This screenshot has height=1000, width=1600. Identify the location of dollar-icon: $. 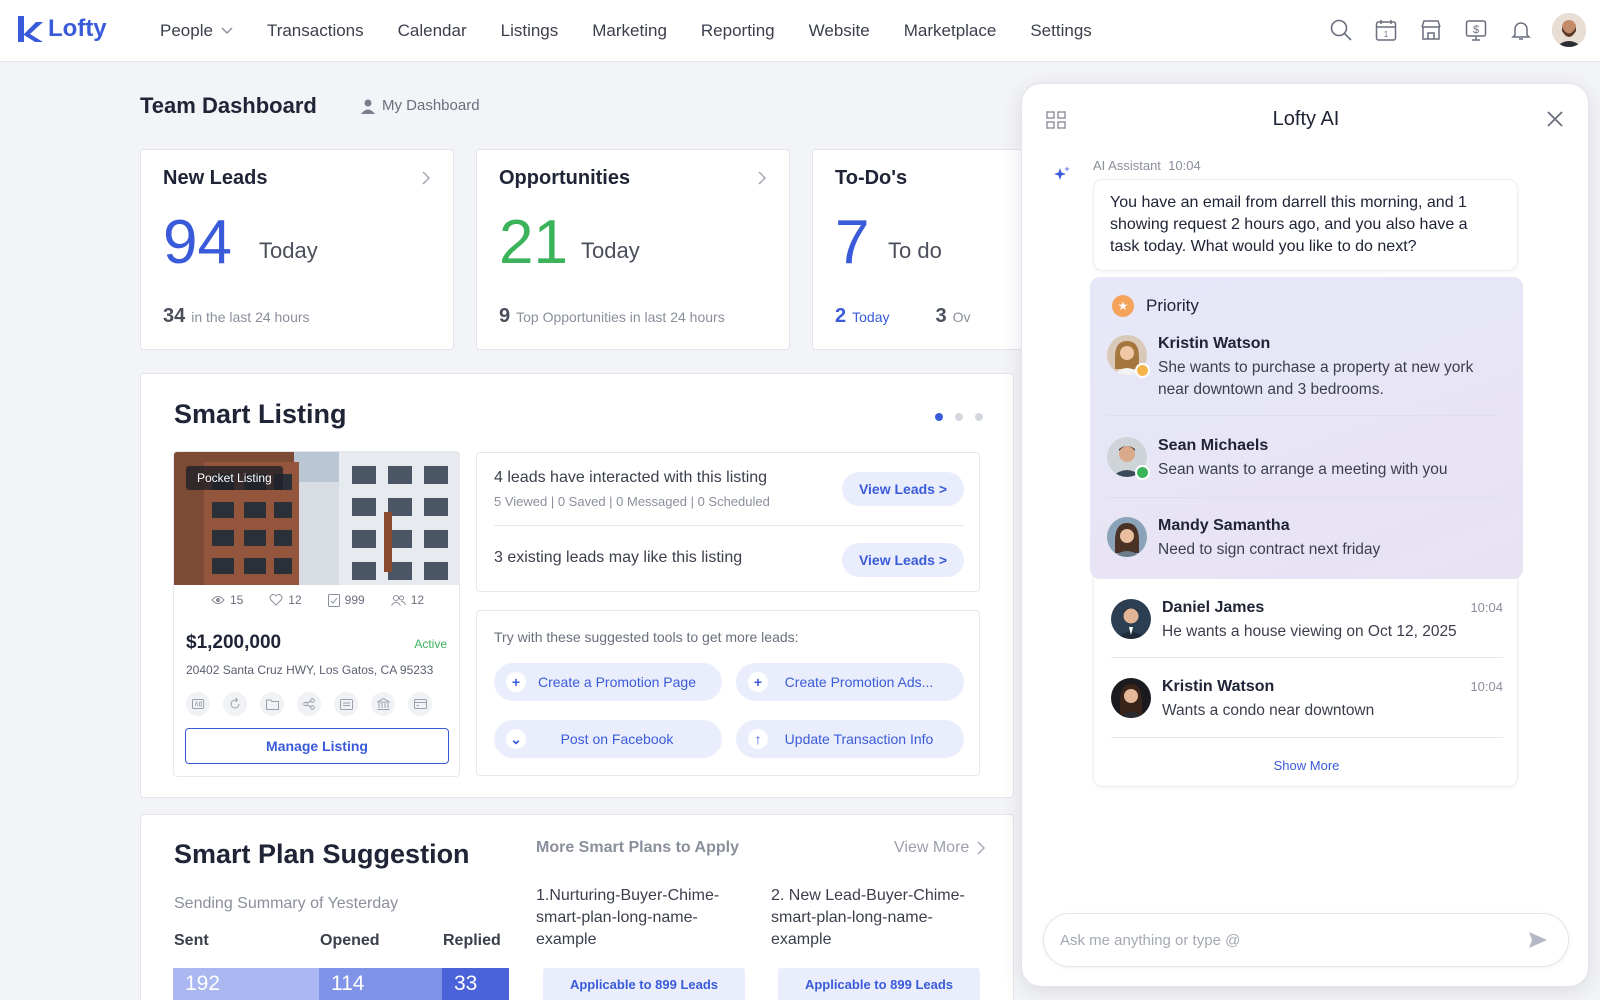
(1476, 30).